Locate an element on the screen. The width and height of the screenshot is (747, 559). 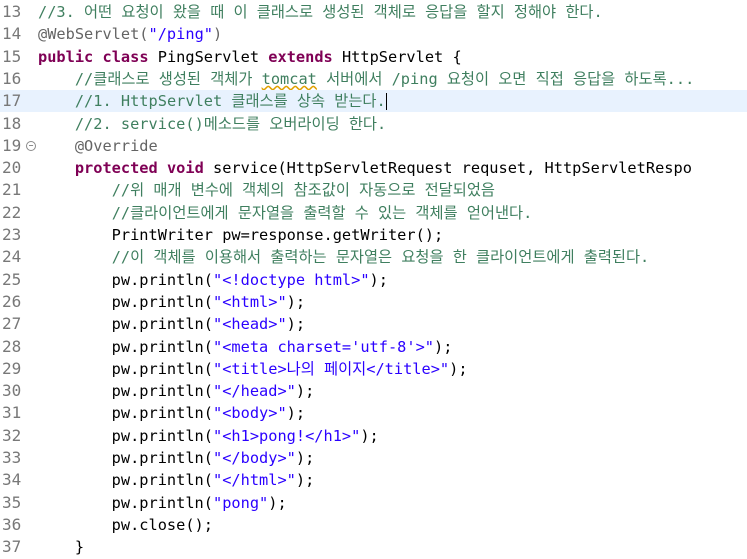
line-code: pw.println("<head>"); is located at coordinates (171, 324).